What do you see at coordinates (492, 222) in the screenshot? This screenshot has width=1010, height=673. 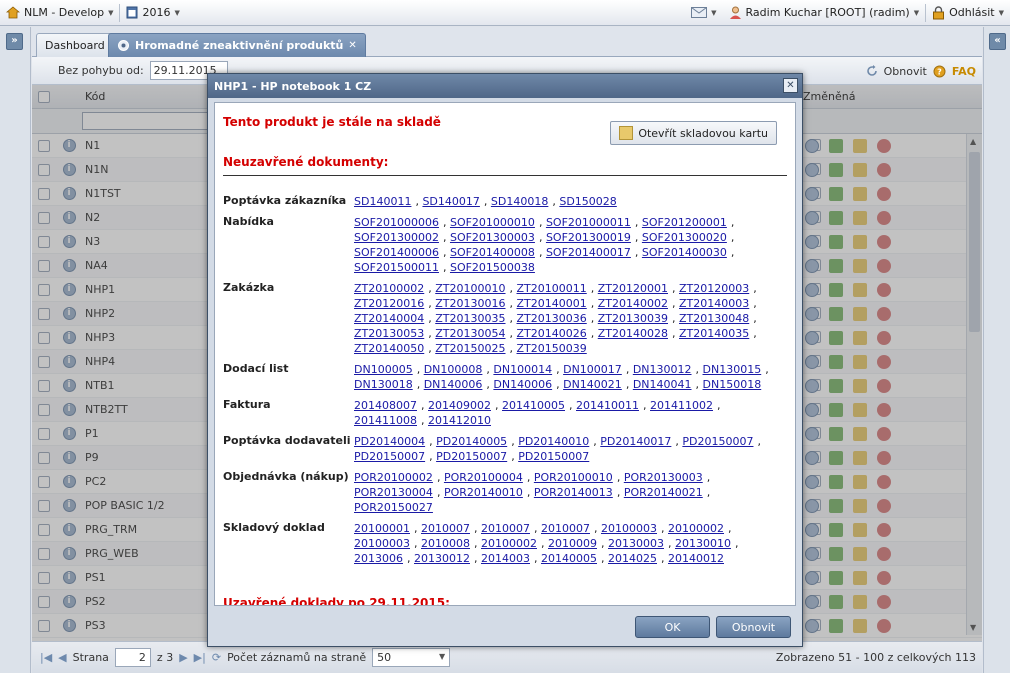 I see `doc-link: SOF201000010` at bounding box center [492, 222].